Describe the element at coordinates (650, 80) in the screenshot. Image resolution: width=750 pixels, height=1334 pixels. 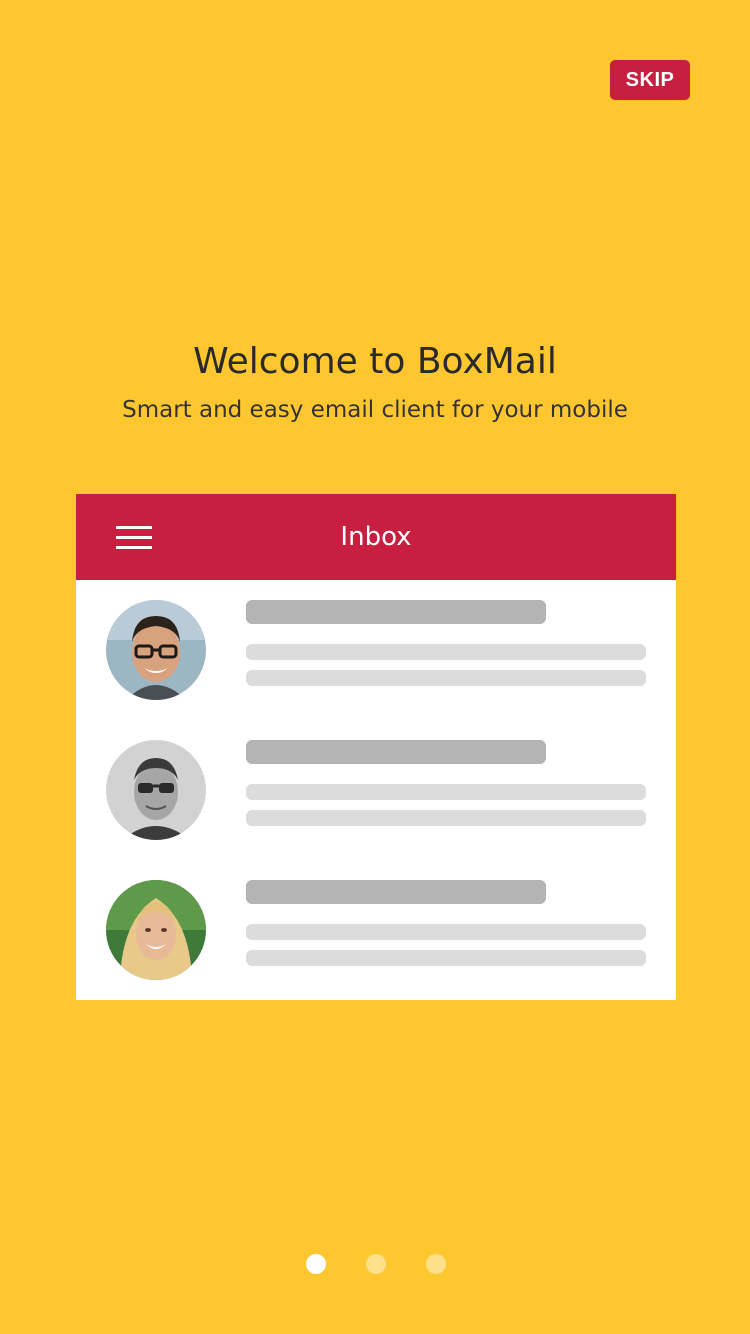
I see `skip-button: SKIP` at that location.